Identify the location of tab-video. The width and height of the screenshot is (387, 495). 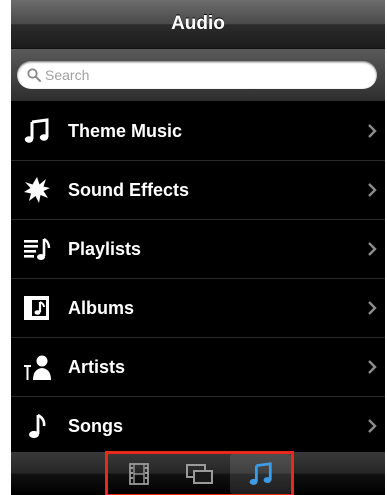
(138, 474).